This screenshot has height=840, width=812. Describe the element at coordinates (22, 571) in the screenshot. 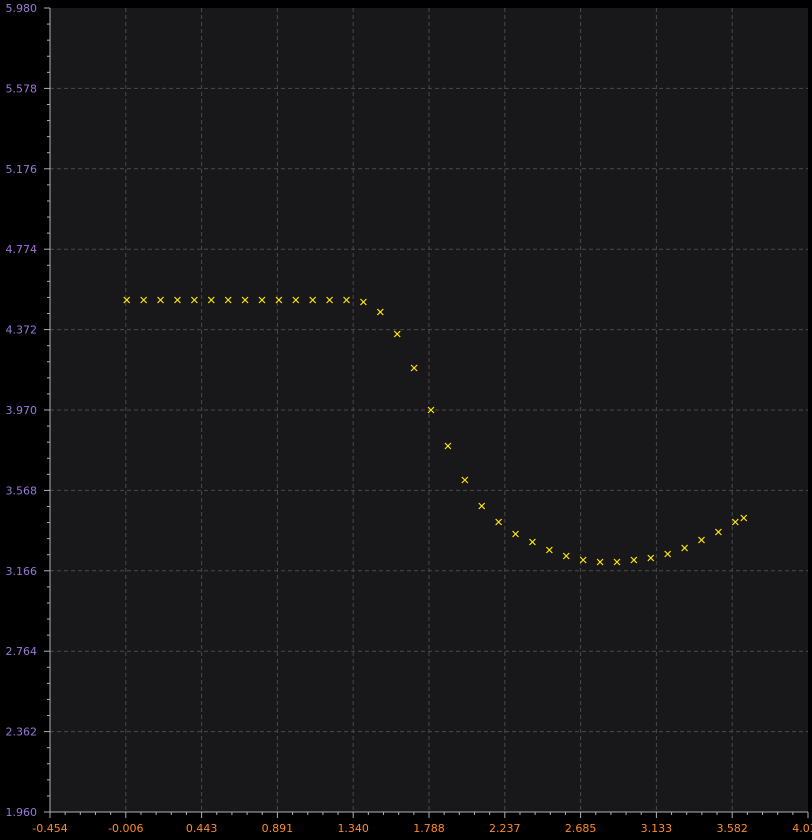

I see `y-tick-label: 3.166` at that location.